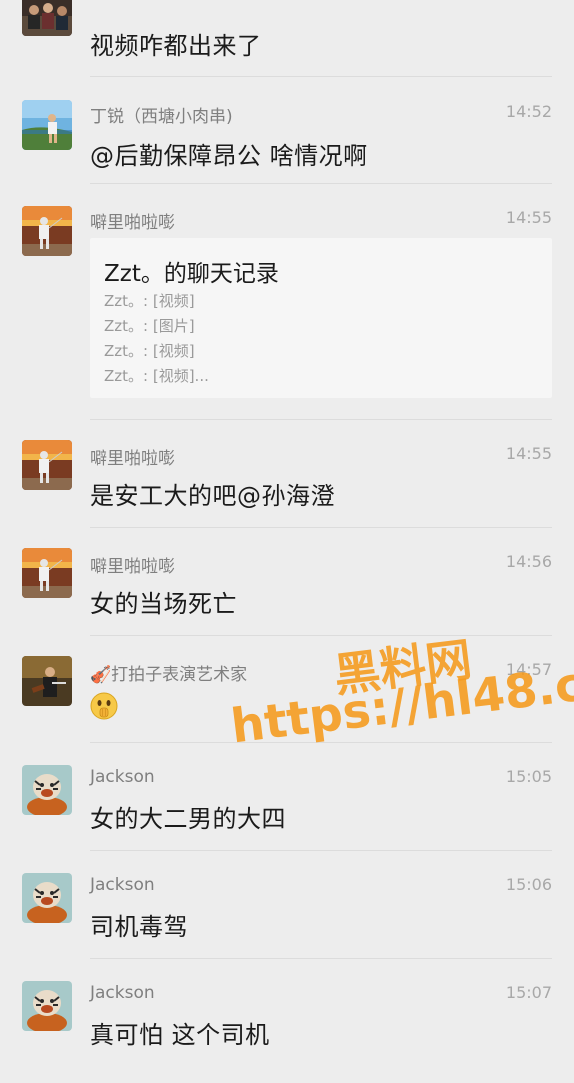  Describe the element at coordinates (191, 274) in the screenshot. I see `chat-record-title: Zzt。的聊天记录` at that location.